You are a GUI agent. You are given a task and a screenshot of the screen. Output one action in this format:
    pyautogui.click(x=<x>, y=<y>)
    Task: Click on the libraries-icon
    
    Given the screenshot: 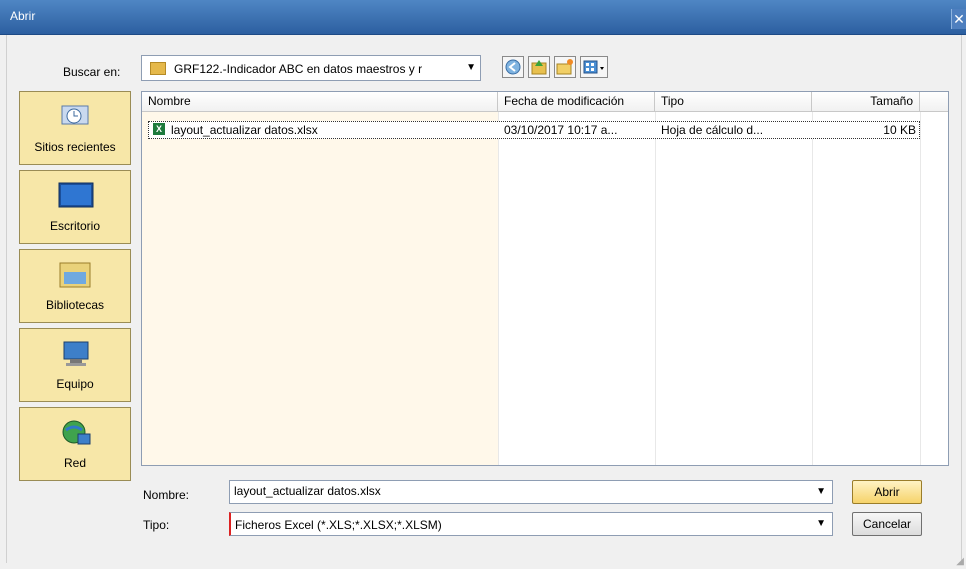 What is the action you would take?
    pyautogui.click(x=75, y=275)
    